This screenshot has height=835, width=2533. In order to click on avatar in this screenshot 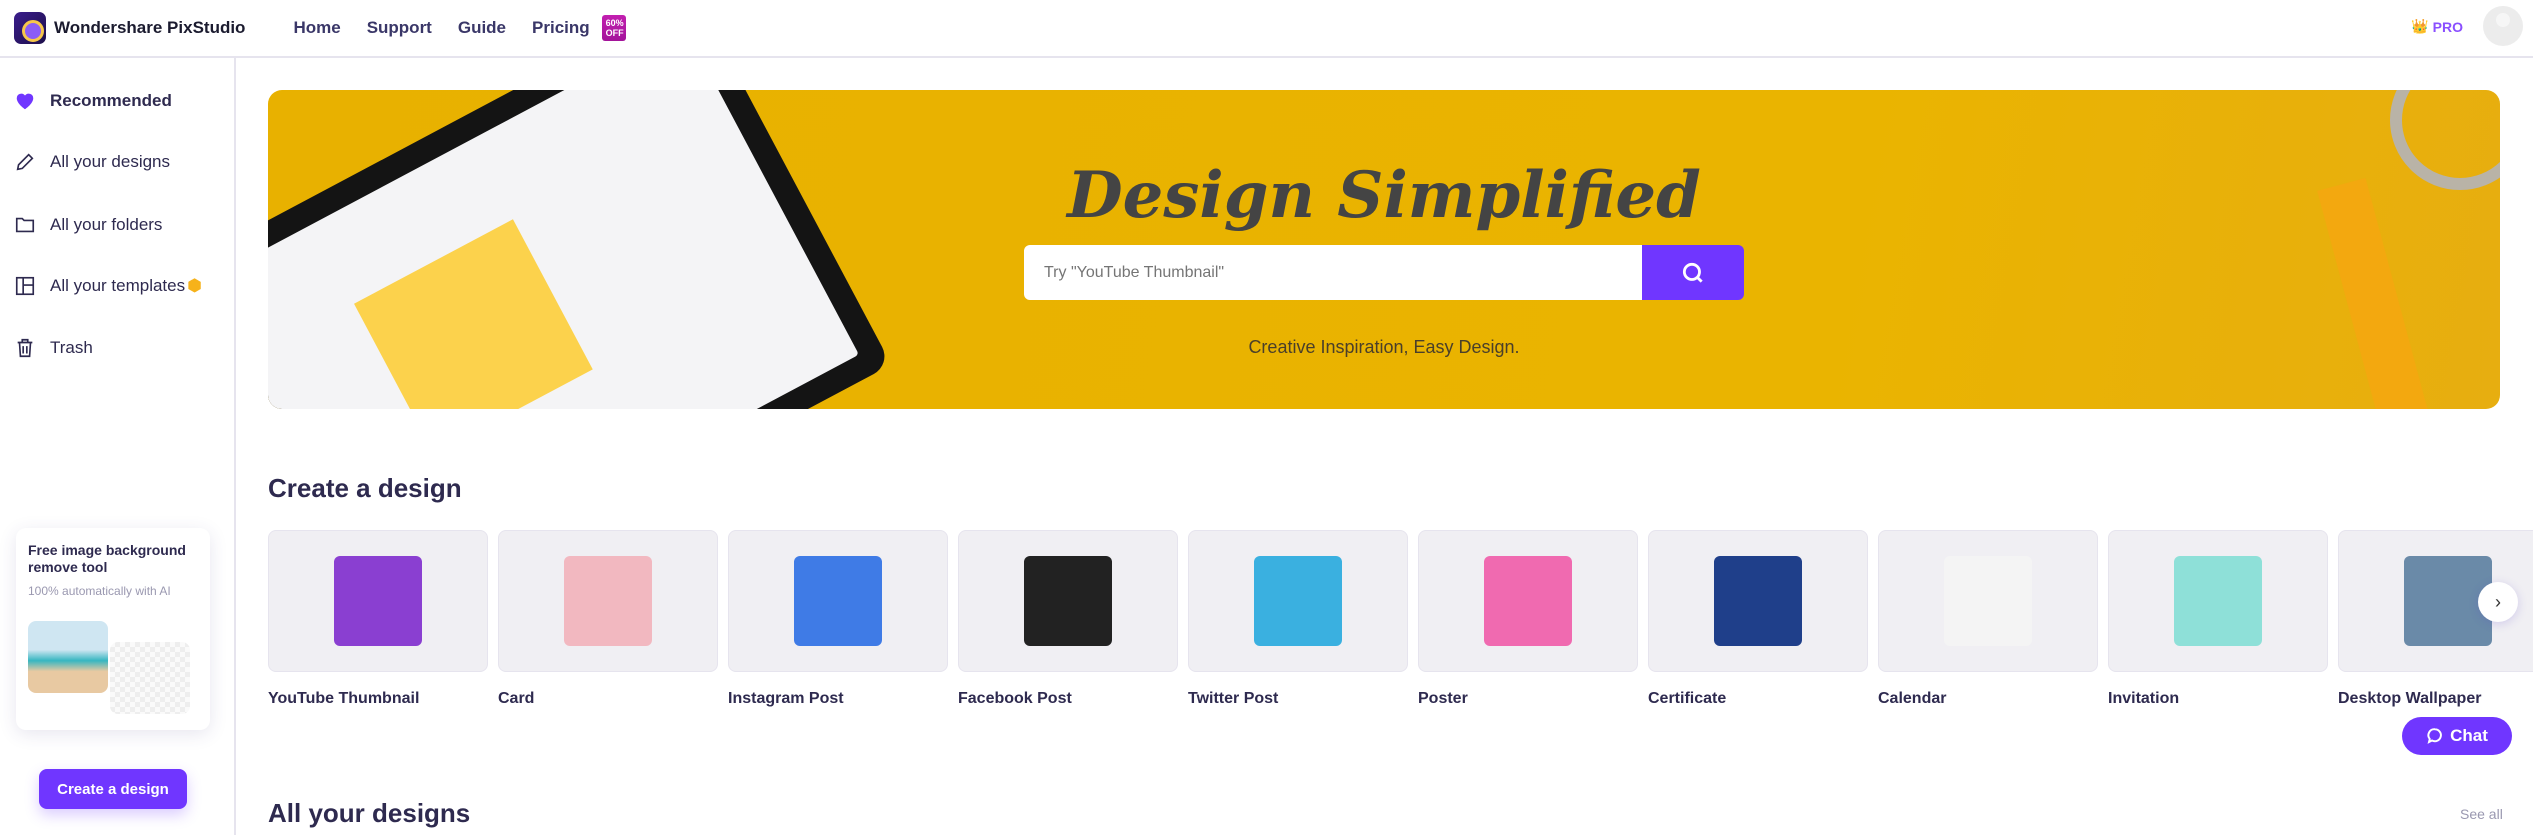, I will do `click(2503, 26)`.